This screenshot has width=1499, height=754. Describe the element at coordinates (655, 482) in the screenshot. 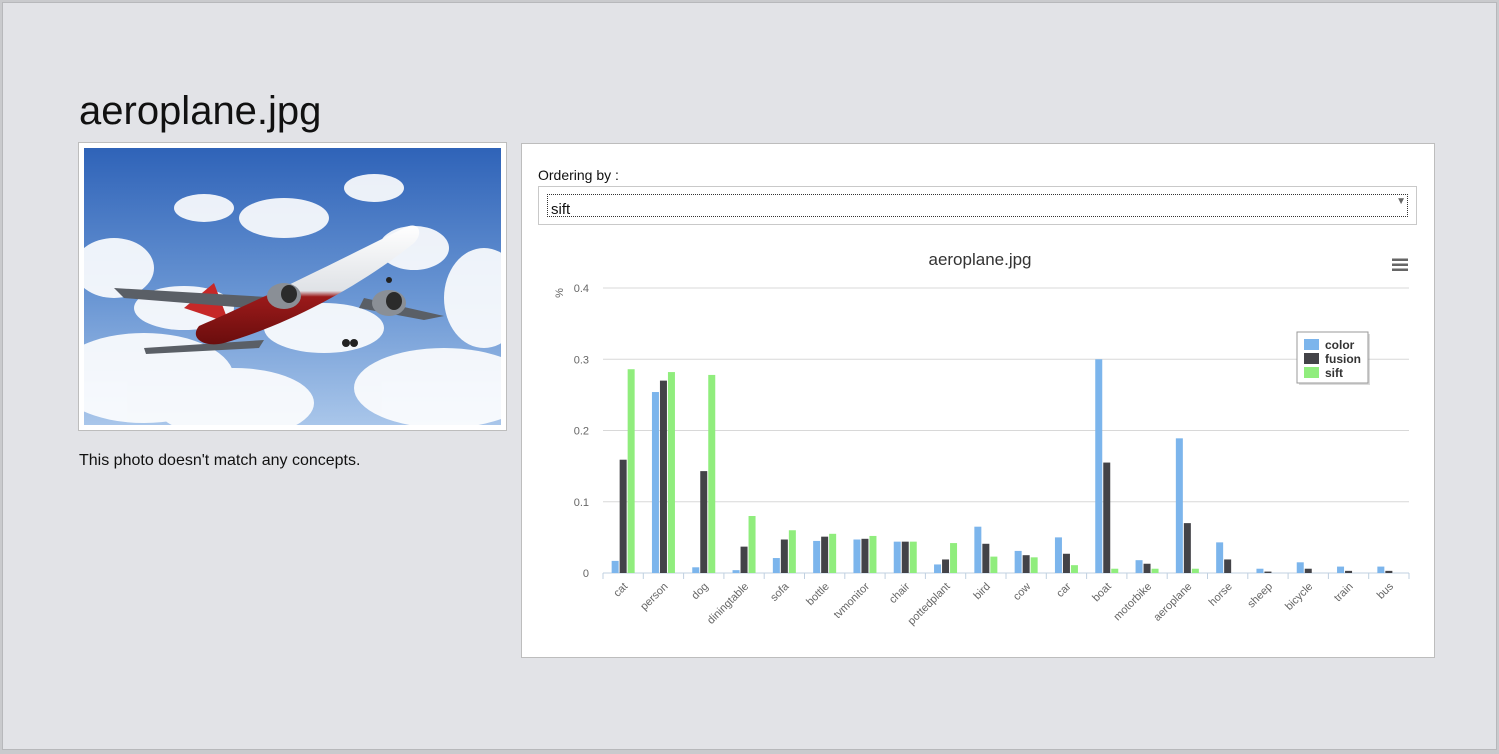

I see `bar-color-person` at that location.